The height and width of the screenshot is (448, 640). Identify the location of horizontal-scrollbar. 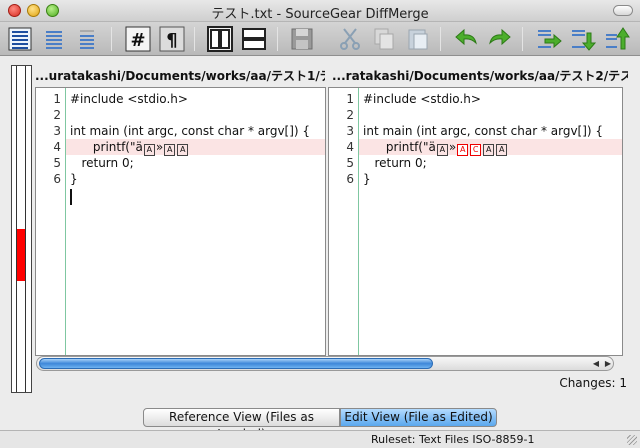
(325, 363).